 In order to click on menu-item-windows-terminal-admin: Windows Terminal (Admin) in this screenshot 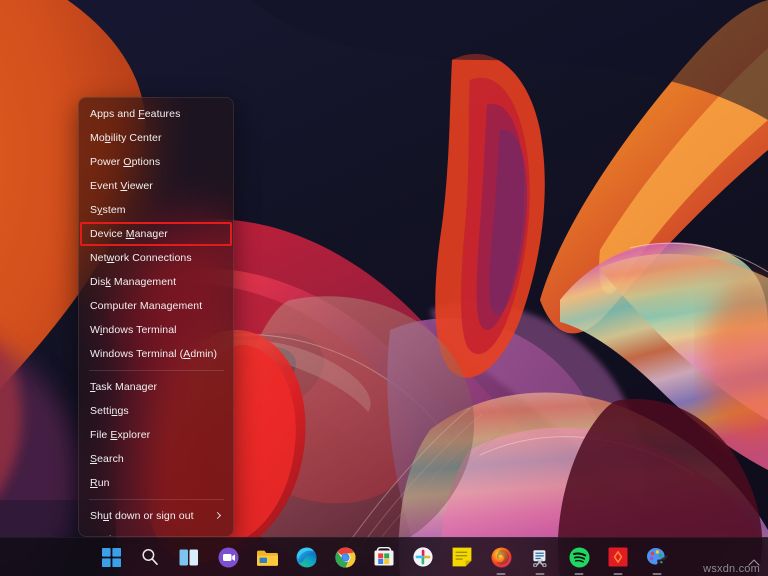, I will do `click(156, 354)`.